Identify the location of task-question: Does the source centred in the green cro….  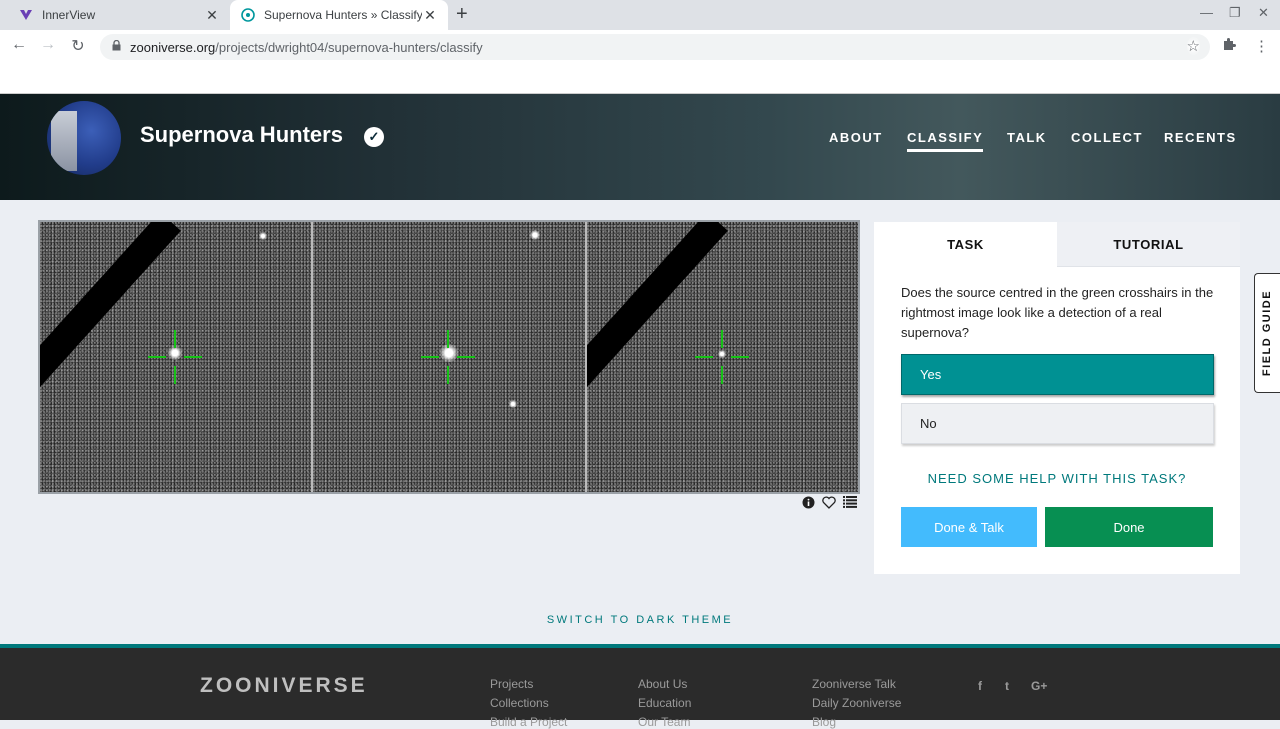
(1057, 312).